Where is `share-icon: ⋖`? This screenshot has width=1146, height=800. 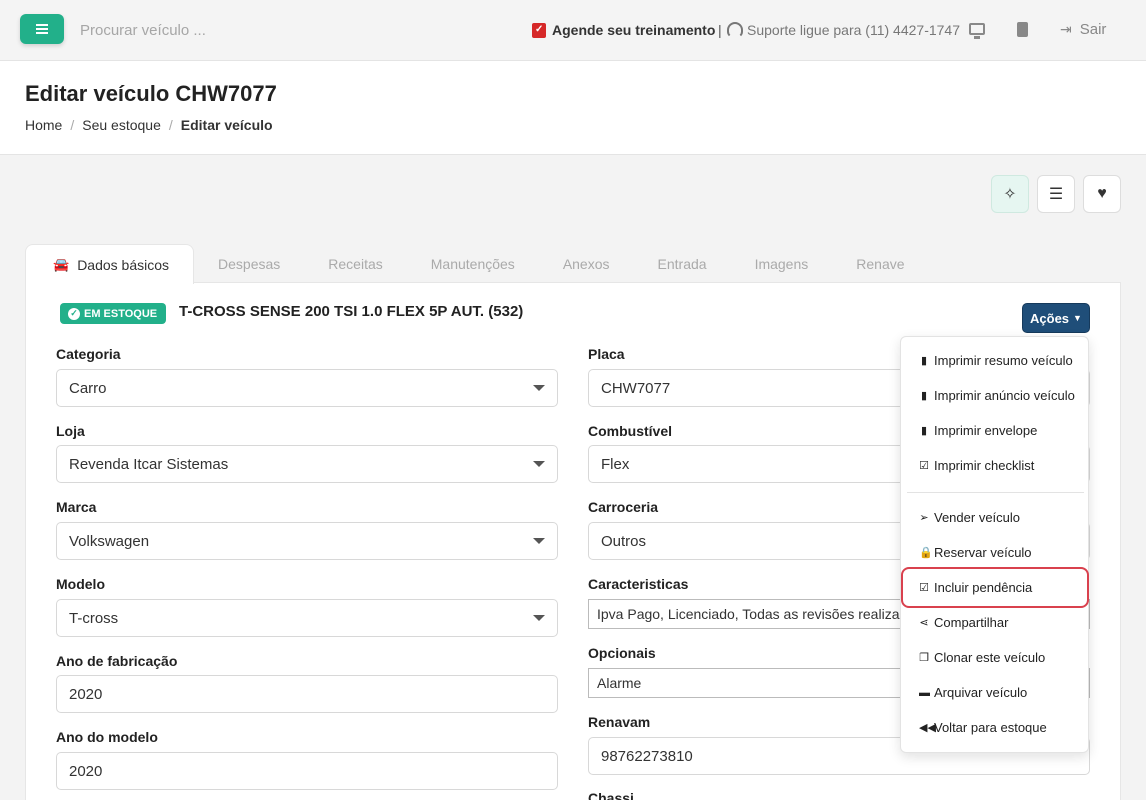 share-icon: ⋖ is located at coordinates (924, 623).